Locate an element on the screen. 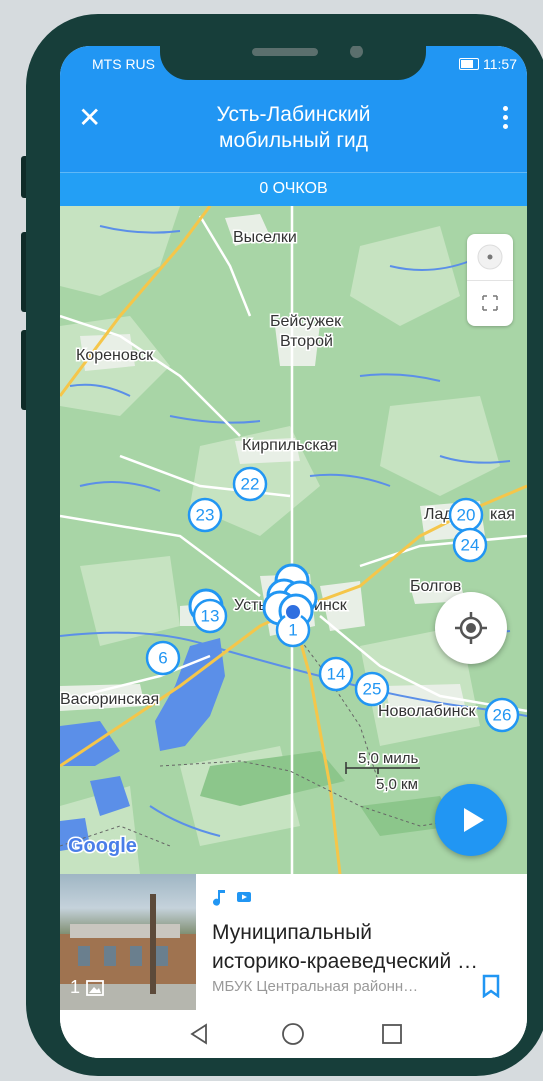 The height and width of the screenshot is (1081, 543). map-marker: 14 is located at coordinates (336, 674).